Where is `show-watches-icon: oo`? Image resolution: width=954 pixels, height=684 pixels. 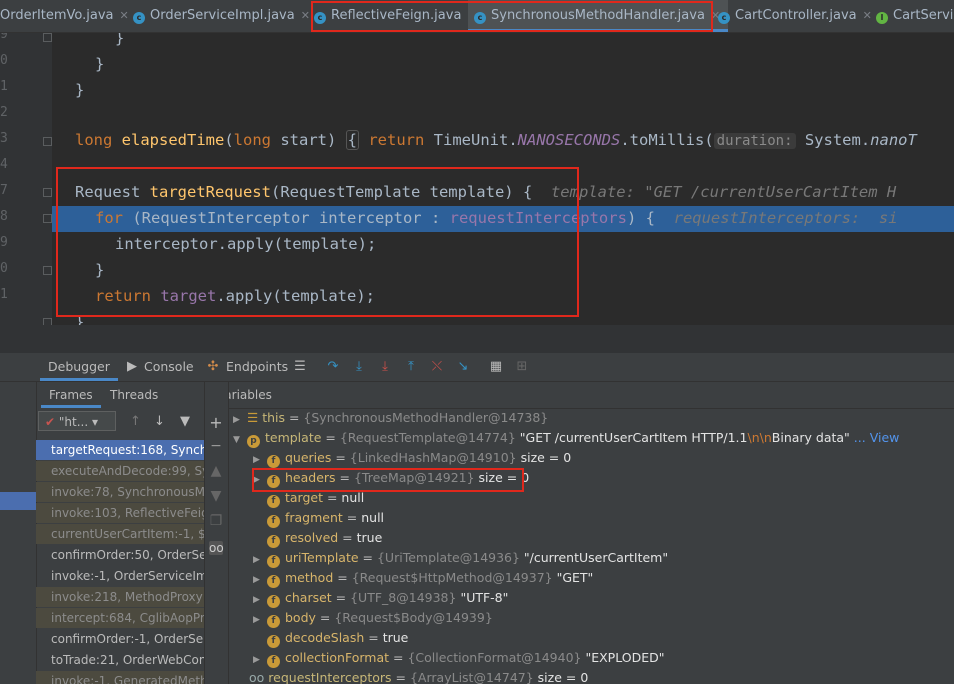
show-watches-icon: oo is located at coordinates (216, 548).